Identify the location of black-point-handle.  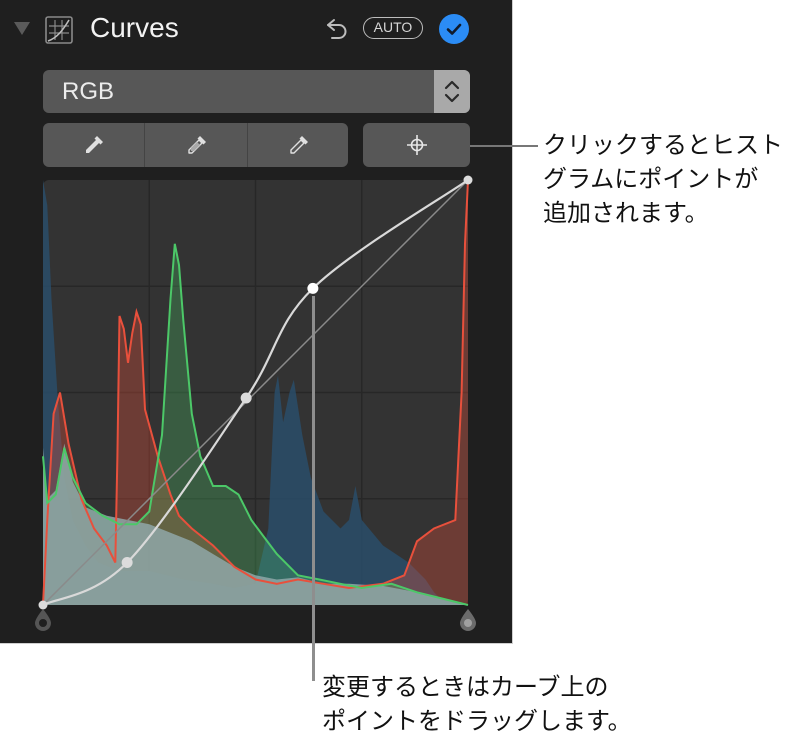
(43, 620).